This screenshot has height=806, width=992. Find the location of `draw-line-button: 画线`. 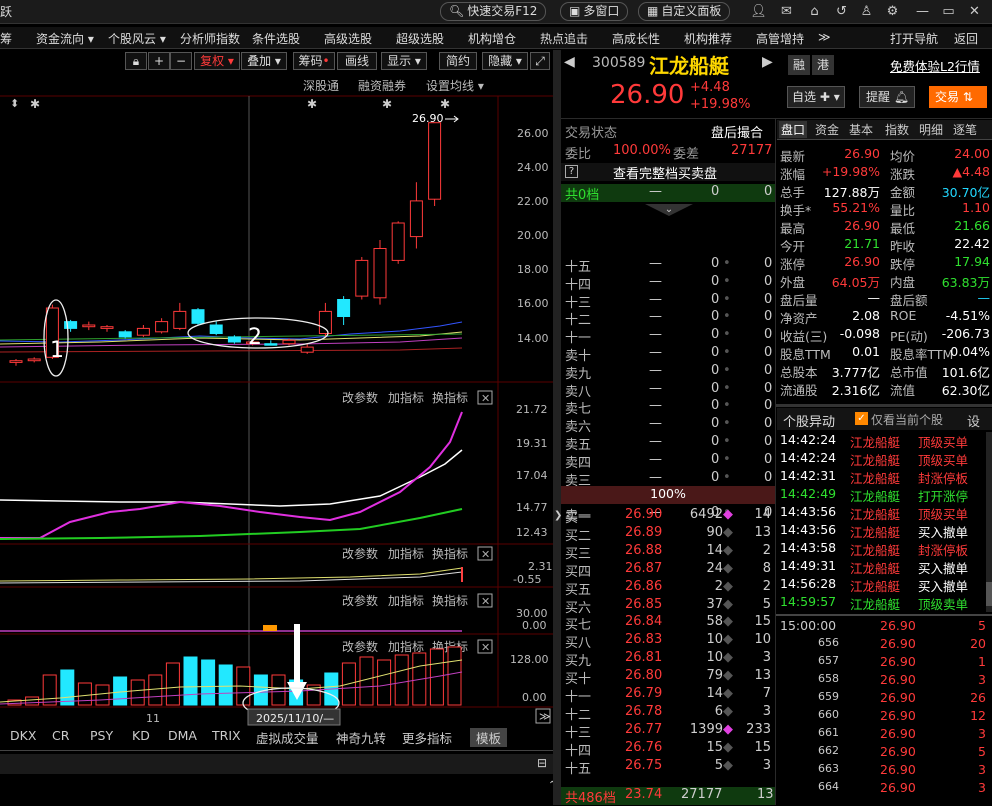

draw-line-button: 画线 is located at coordinates (357, 61).